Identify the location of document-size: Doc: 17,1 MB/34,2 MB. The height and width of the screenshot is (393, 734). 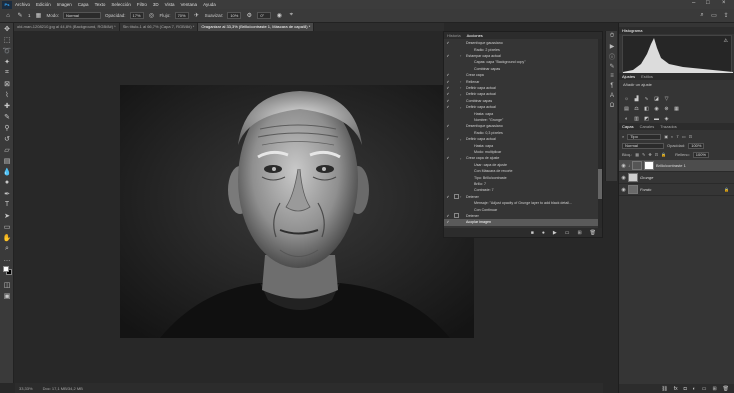
(63, 388).